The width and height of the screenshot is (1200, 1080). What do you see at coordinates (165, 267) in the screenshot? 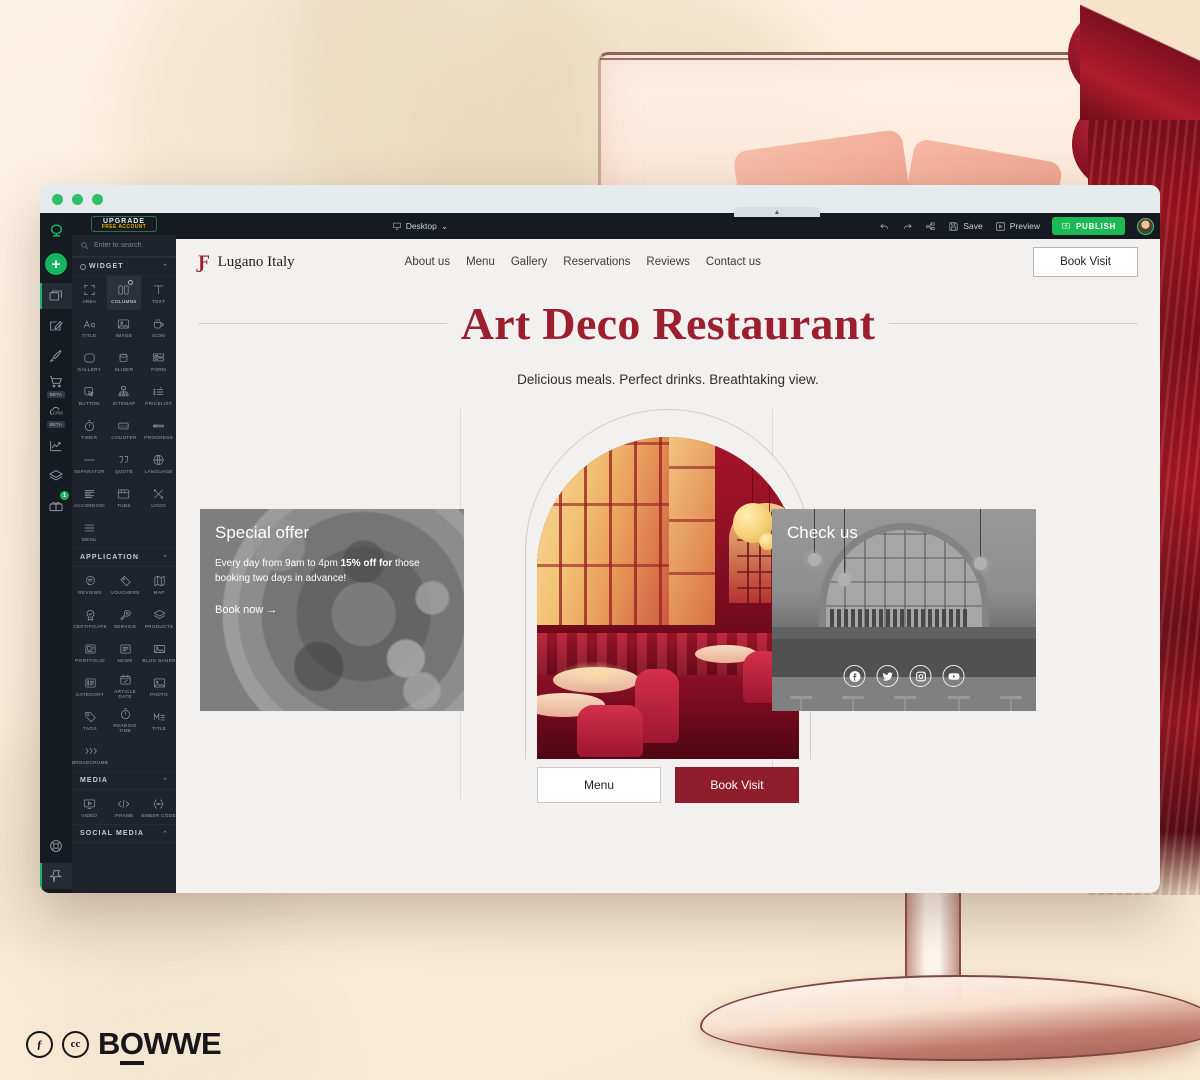
I see `chevron-up-icon: ⌃` at bounding box center [165, 267].